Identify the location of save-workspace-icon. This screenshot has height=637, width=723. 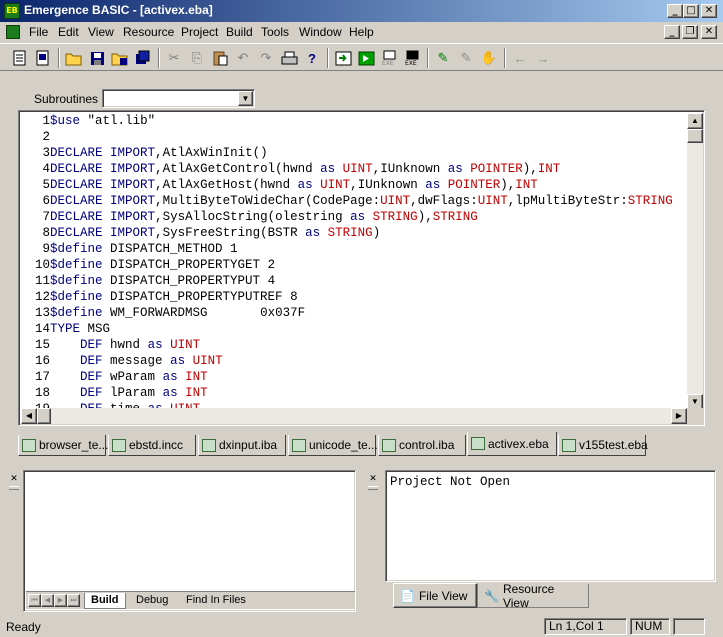
(143, 58).